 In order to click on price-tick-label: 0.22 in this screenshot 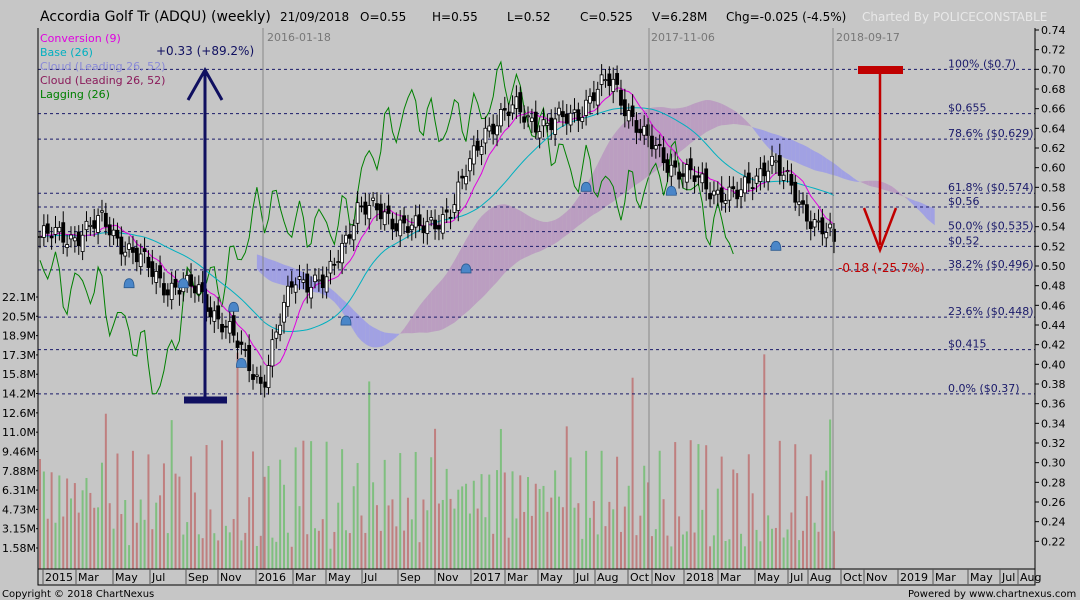, I will do `click(1053, 541)`.